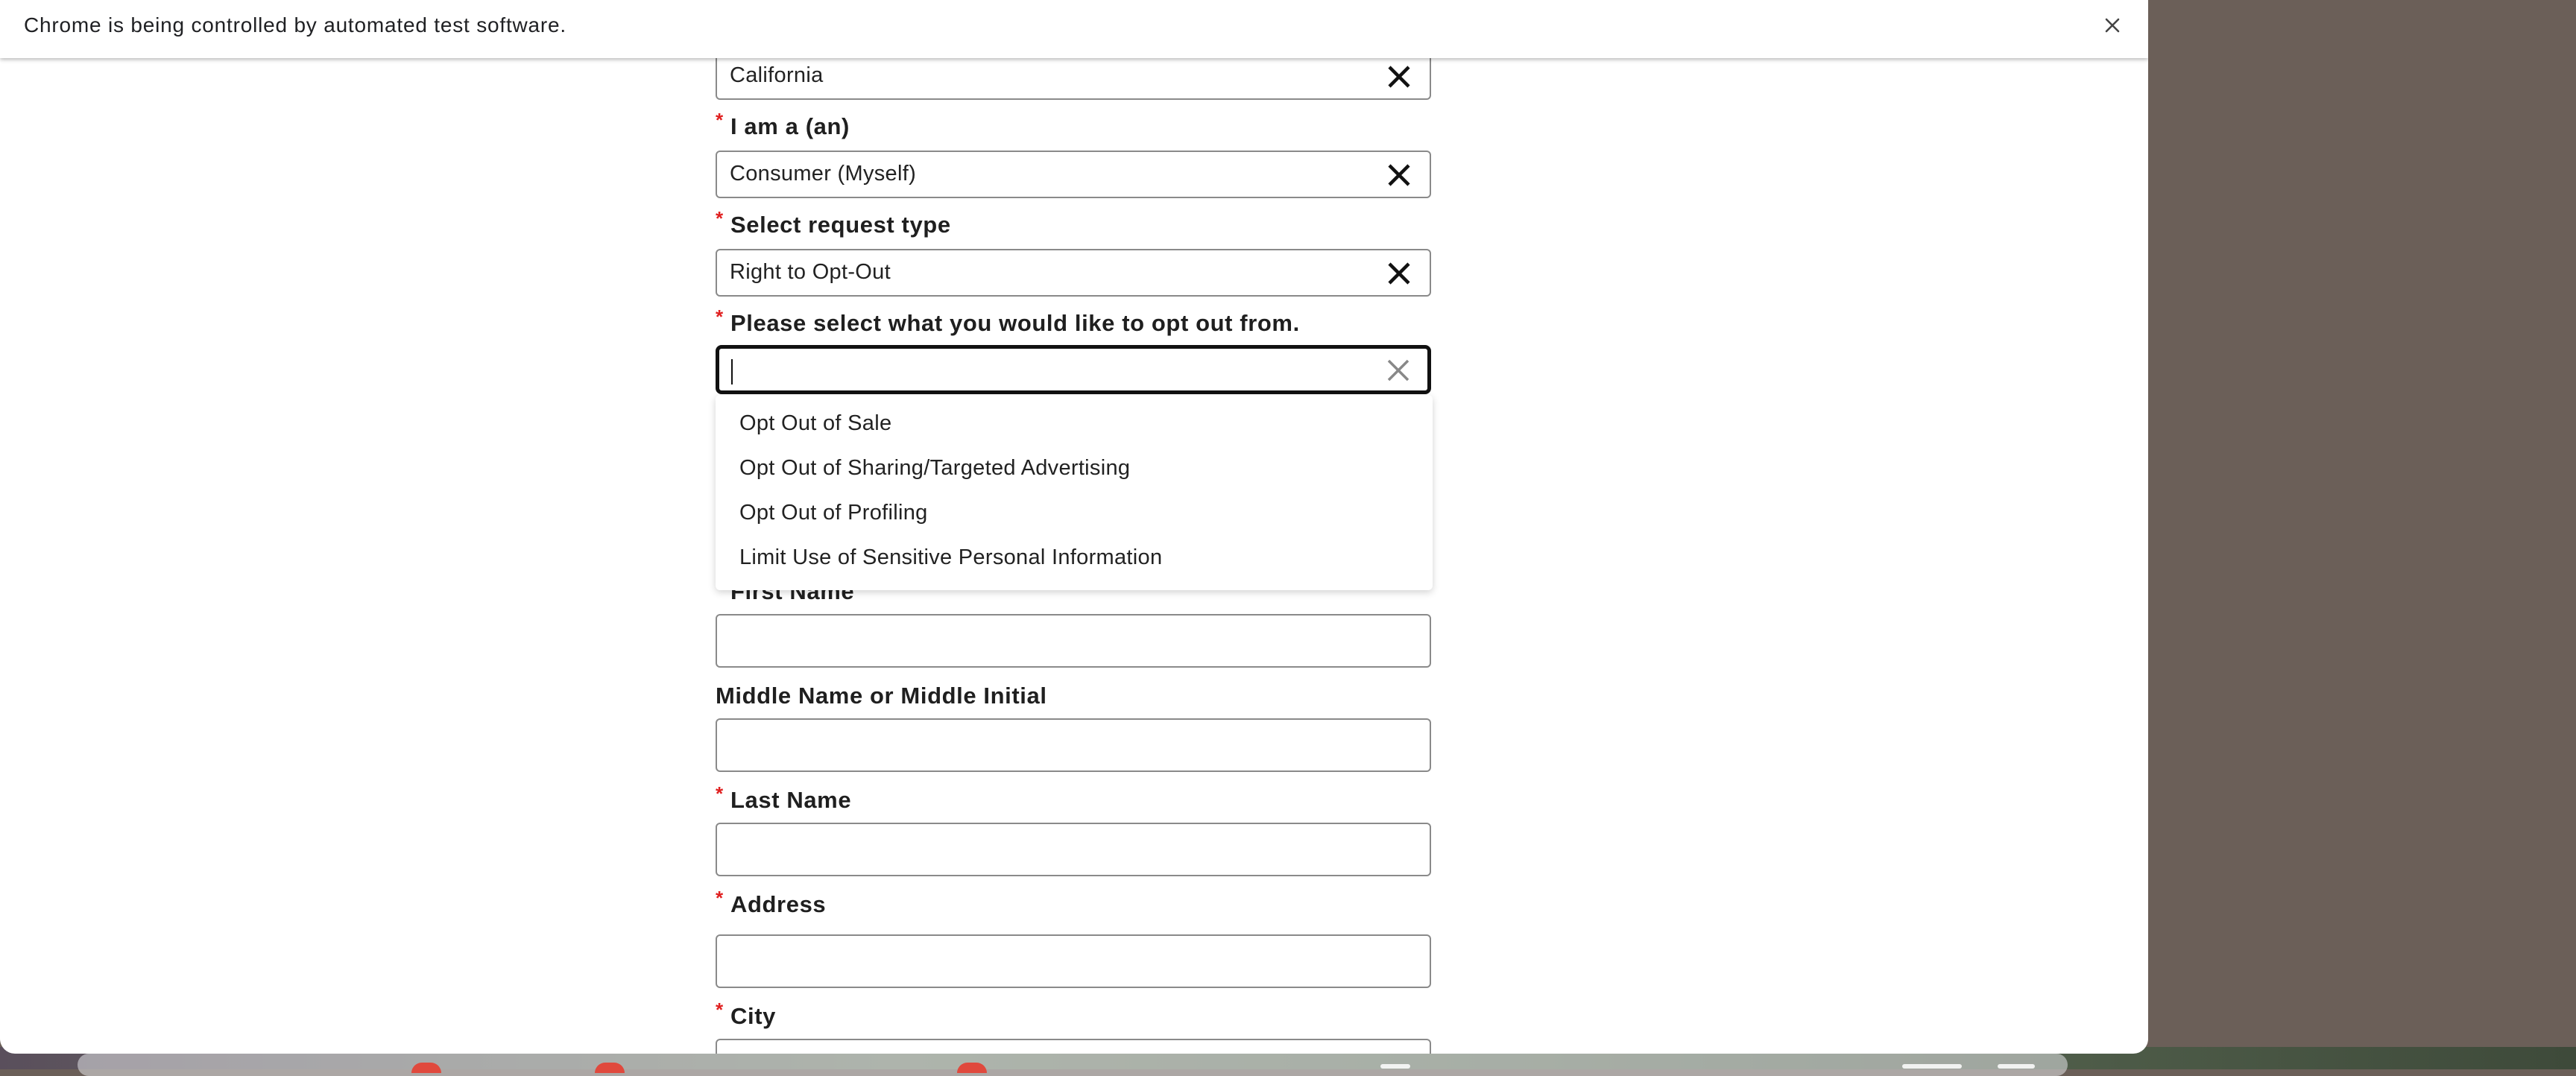  Describe the element at coordinates (823, 174) in the screenshot. I see `i-am-select-value: Consumer (Myself)` at that location.